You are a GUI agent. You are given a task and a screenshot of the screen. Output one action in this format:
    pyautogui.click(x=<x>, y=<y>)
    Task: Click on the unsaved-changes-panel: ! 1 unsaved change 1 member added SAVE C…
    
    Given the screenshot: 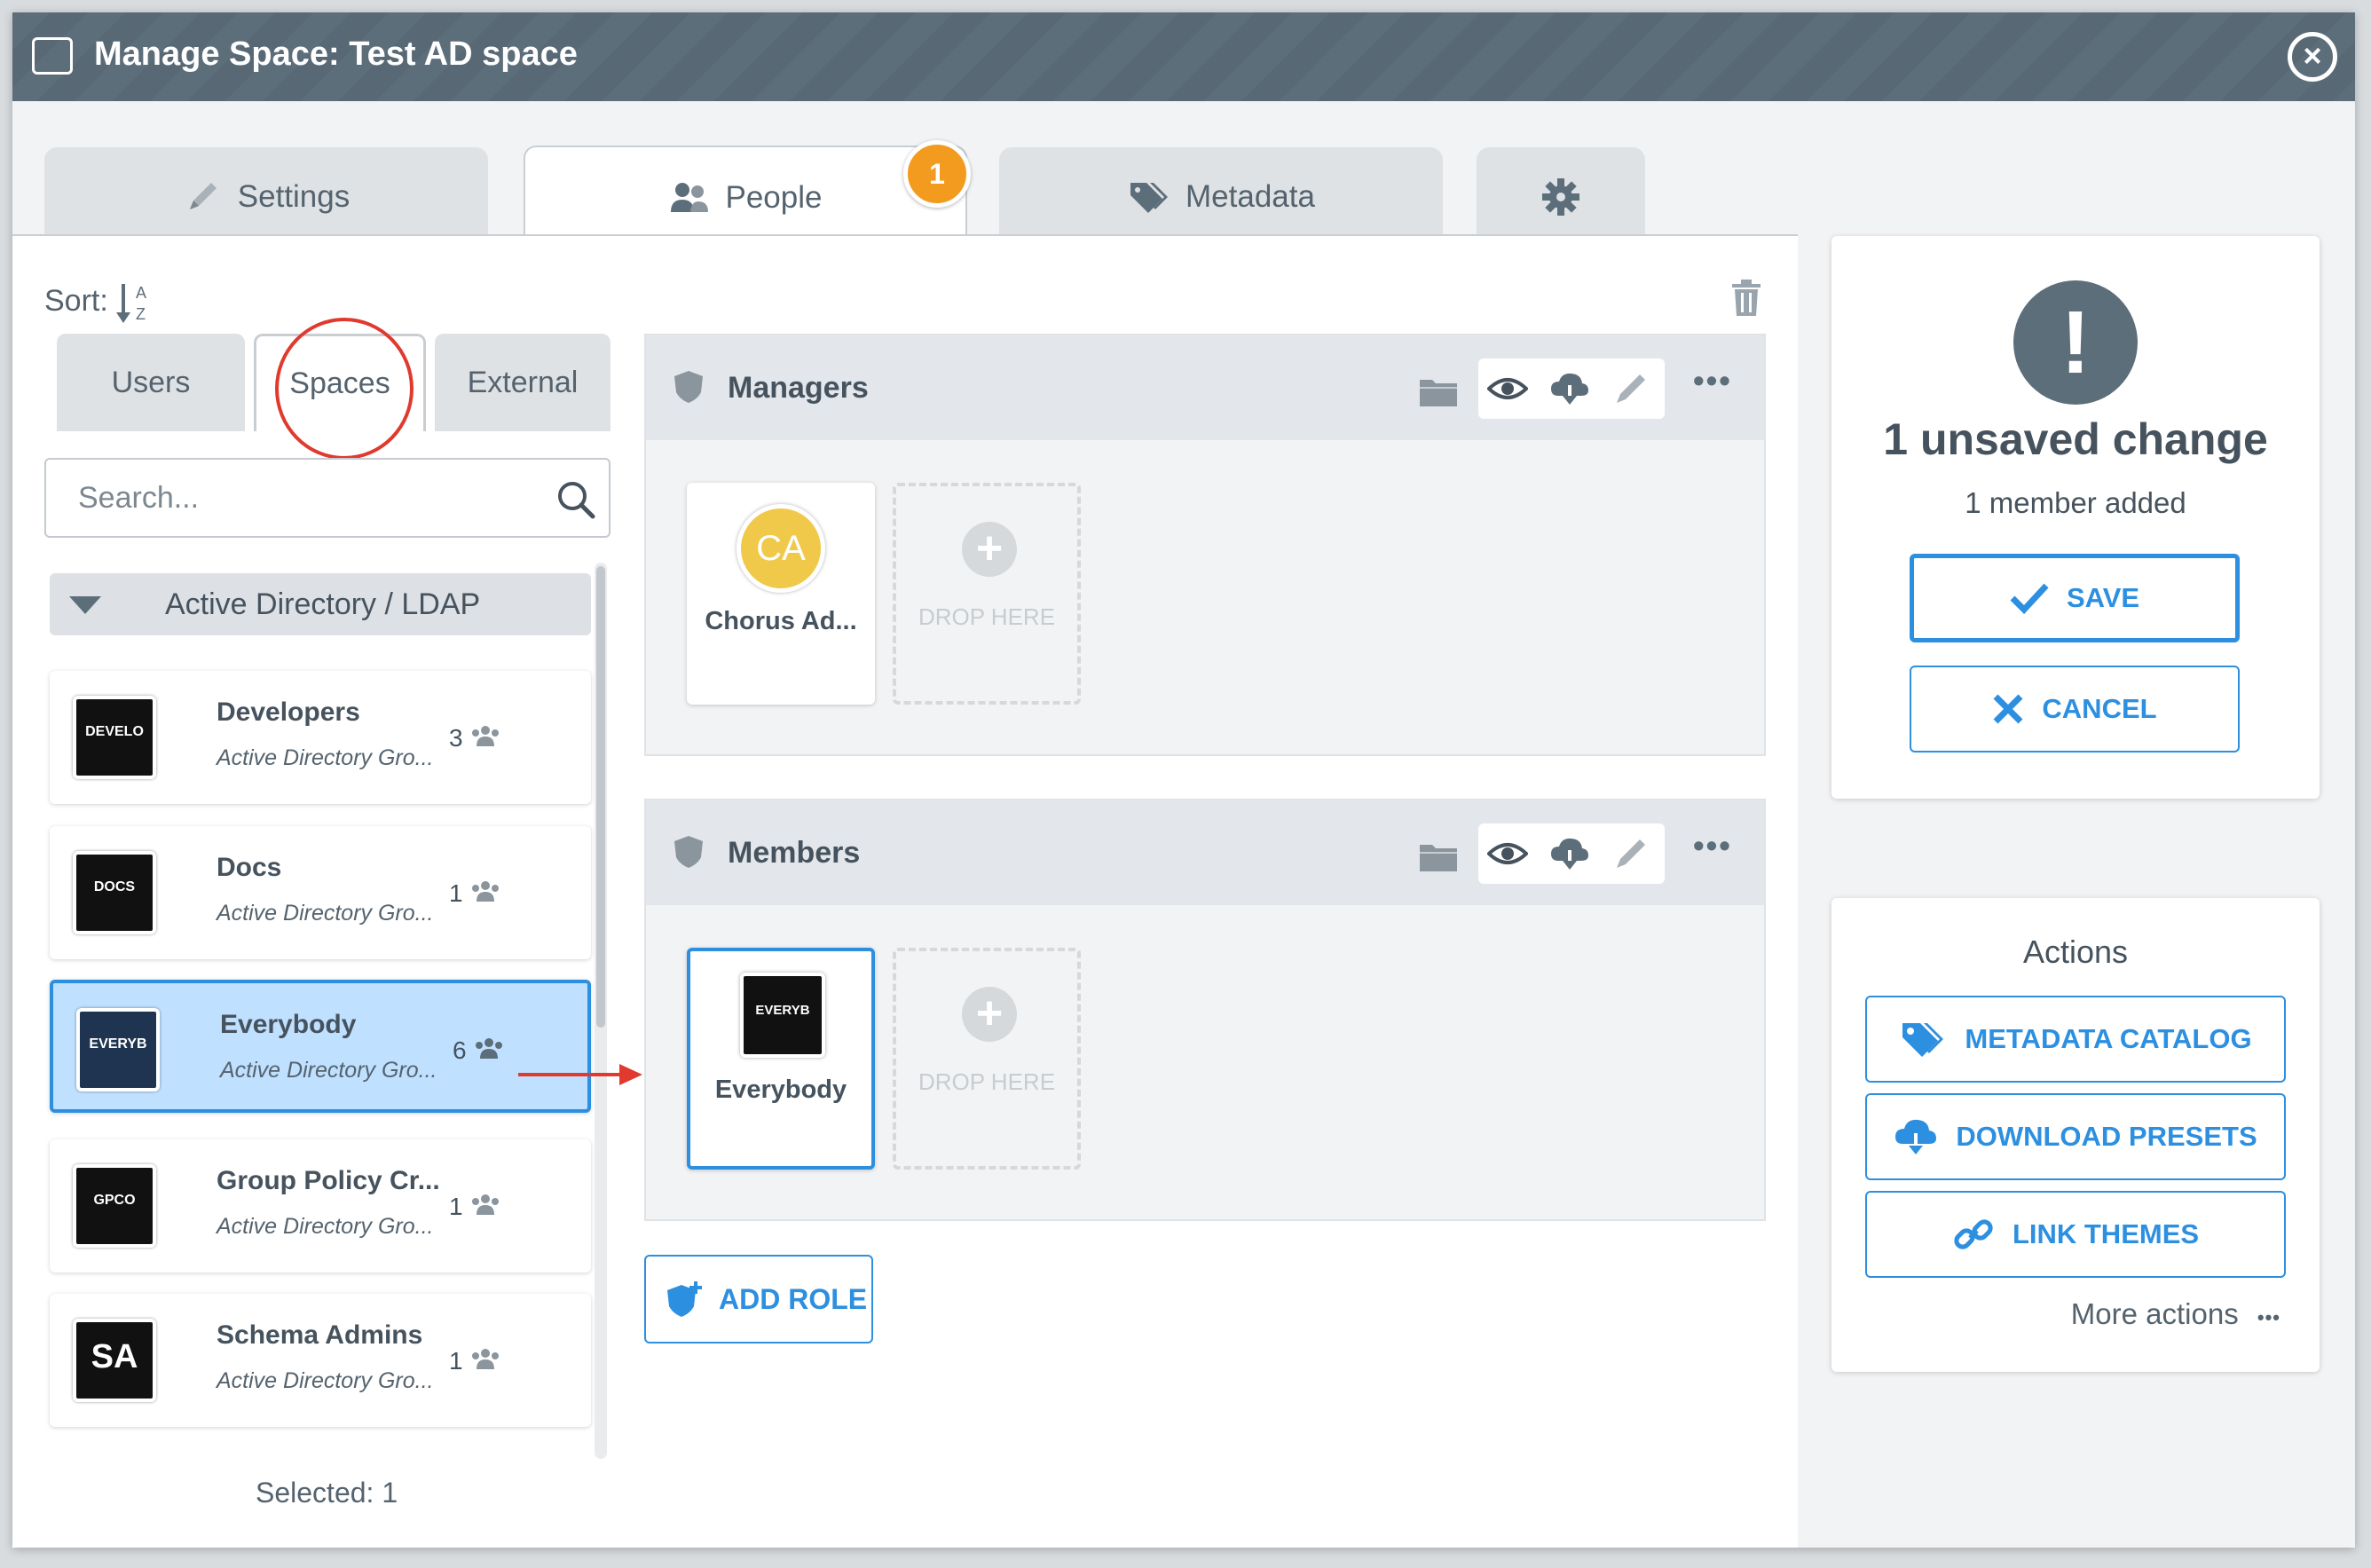 What is the action you would take?
    pyautogui.click(x=2075, y=517)
    